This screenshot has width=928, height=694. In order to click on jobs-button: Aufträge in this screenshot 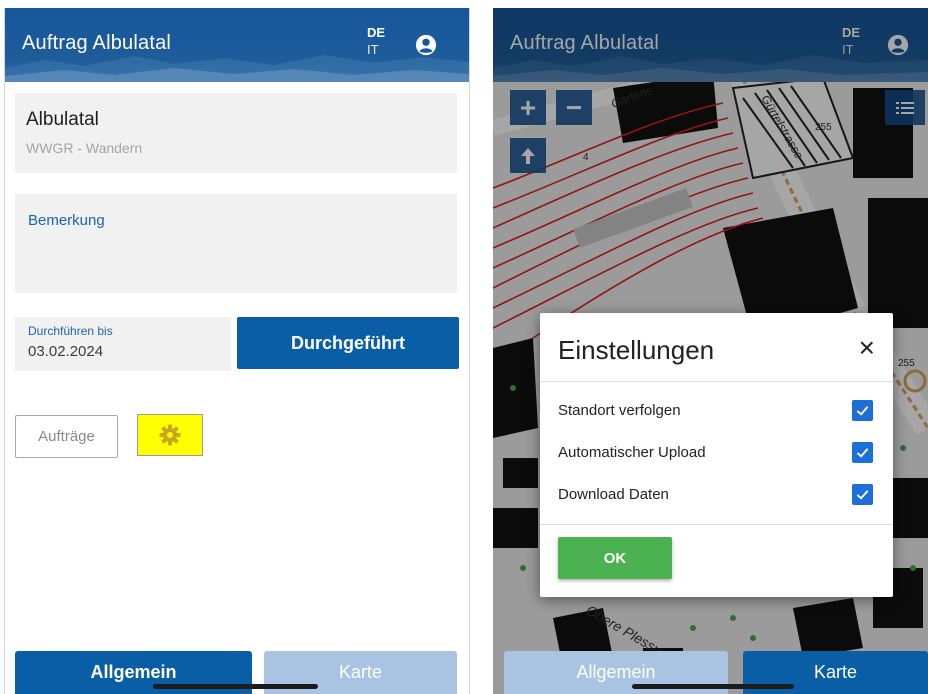, I will do `click(66, 436)`.